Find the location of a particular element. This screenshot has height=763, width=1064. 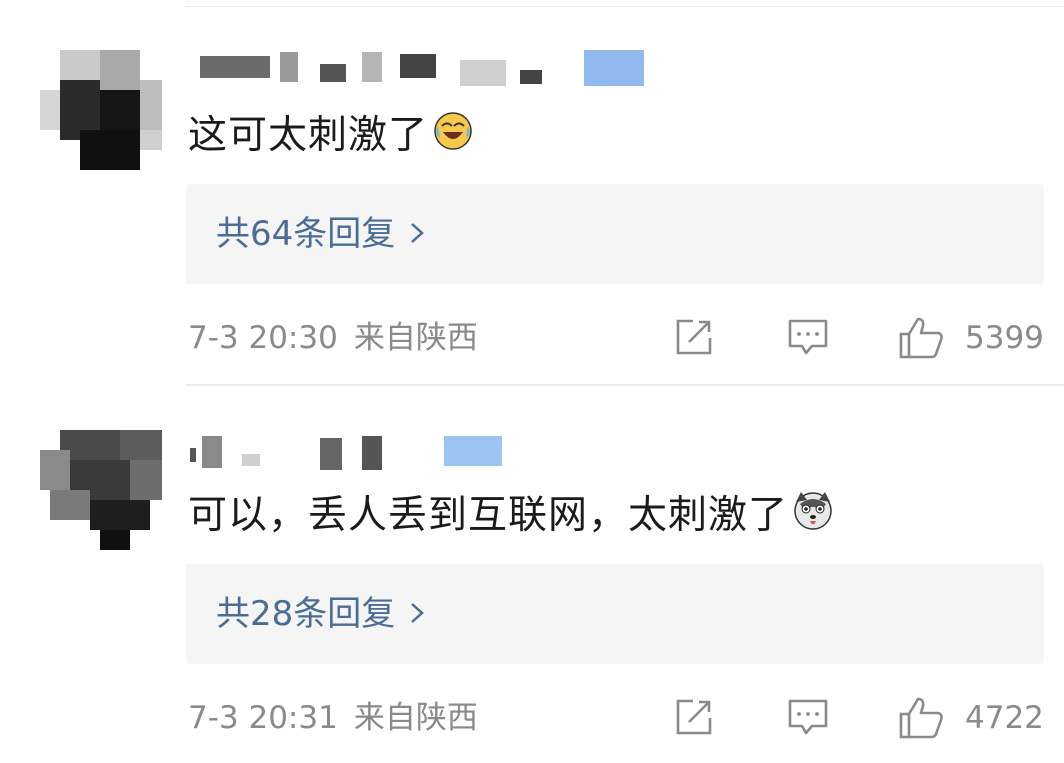

comment-meta: 7-3 20:30 来自陕西 is located at coordinates (333, 338).